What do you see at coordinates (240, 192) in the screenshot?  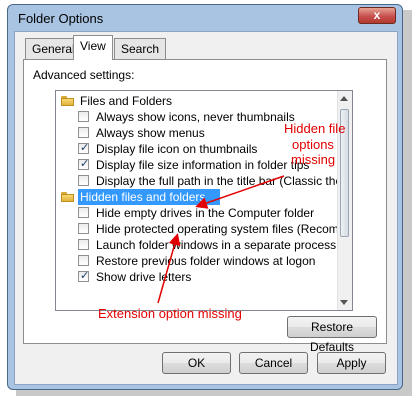 I see `arrow-to-hidden-files` at bounding box center [240, 192].